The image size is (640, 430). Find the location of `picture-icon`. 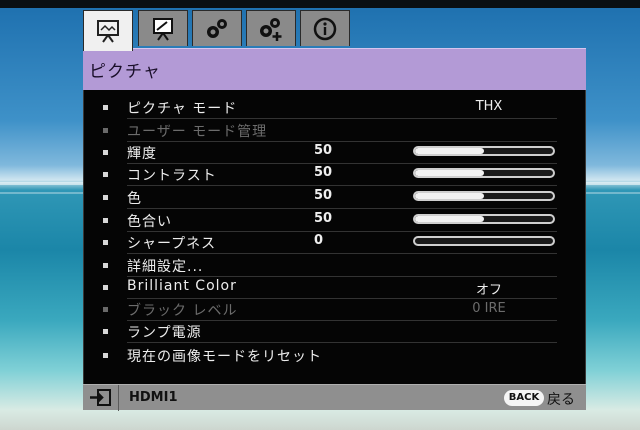

picture-icon is located at coordinates (108, 31).